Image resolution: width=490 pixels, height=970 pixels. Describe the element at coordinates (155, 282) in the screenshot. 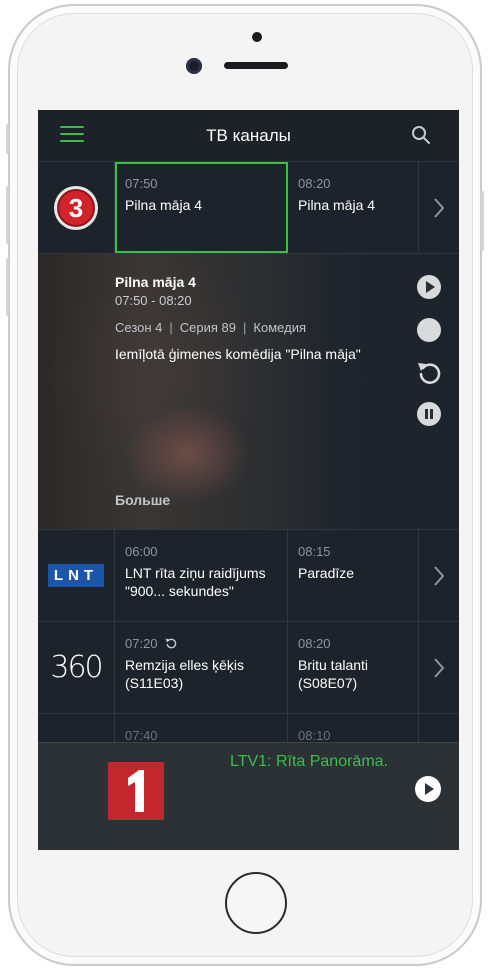

I see `detail-title: Pilna māja 4` at that location.